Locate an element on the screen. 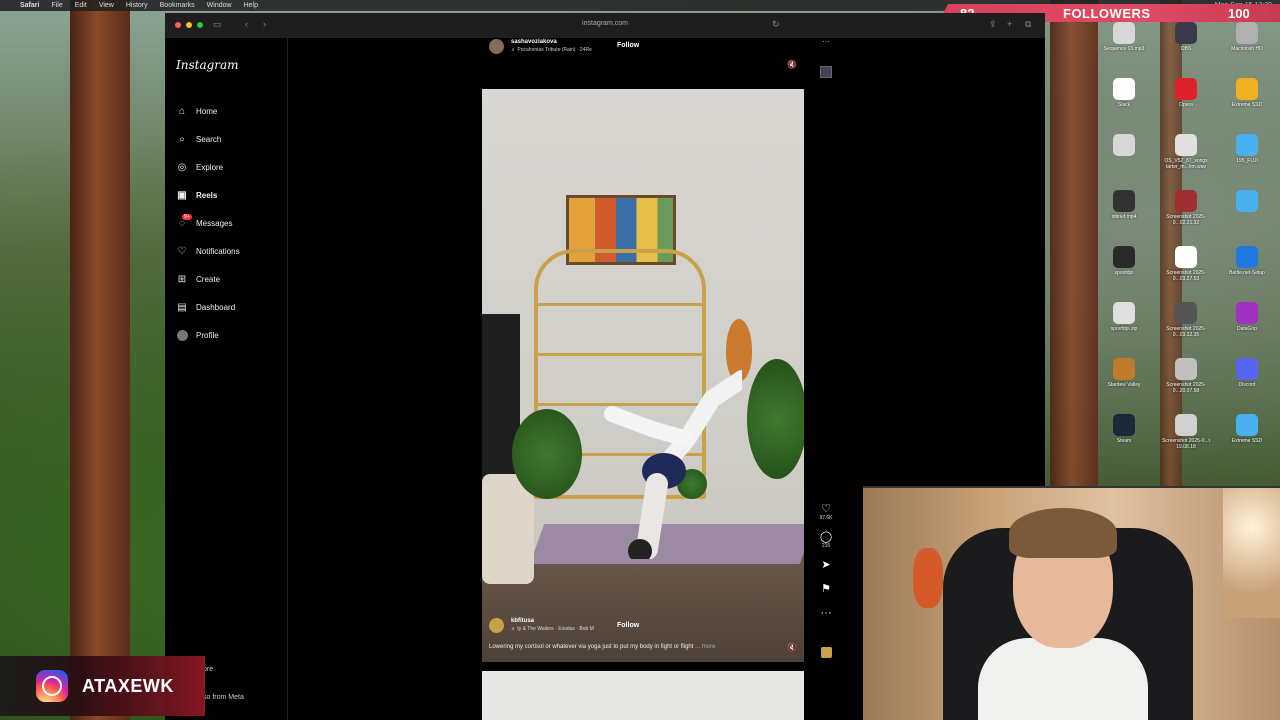  compass-icon: ◎ is located at coordinates (182, 167).